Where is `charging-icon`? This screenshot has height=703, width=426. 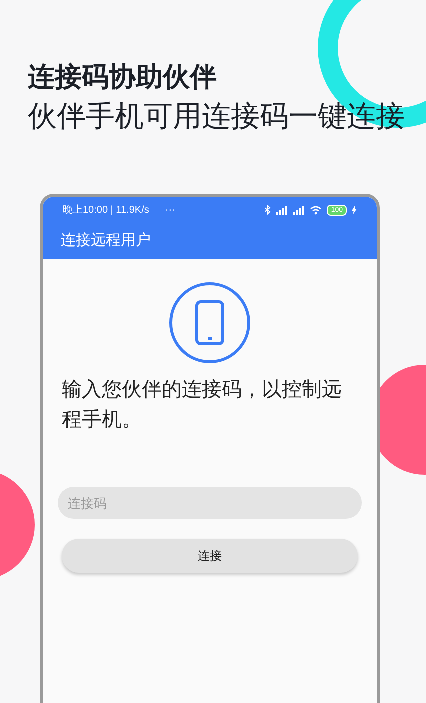 charging-icon is located at coordinates (354, 210).